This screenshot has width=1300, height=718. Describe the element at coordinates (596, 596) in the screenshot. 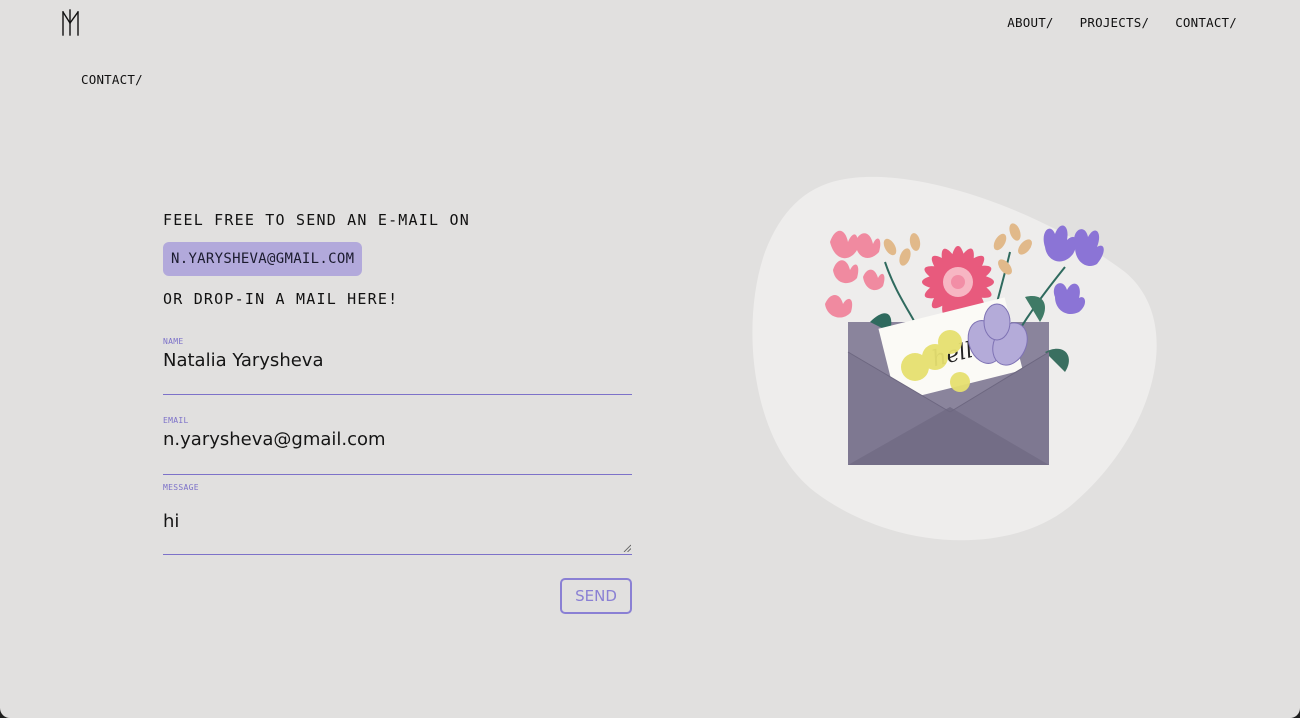

I see `send-button: SEND` at that location.